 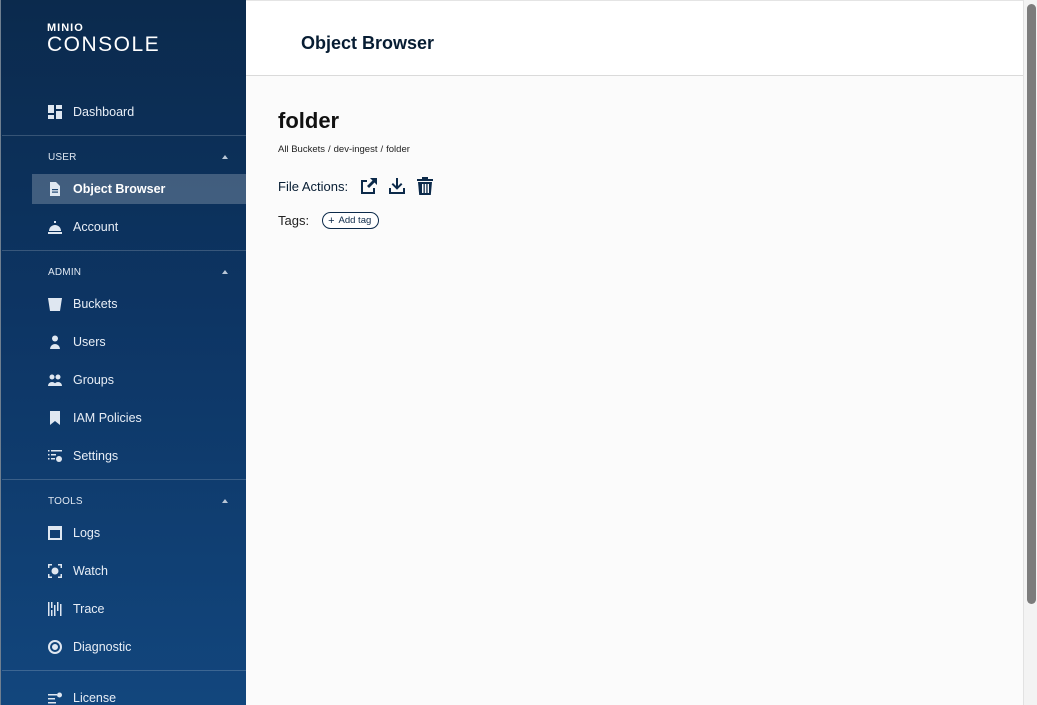 What do you see at coordinates (139, 694) in the screenshot?
I see `sidebar-item-license: License` at bounding box center [139, 694].